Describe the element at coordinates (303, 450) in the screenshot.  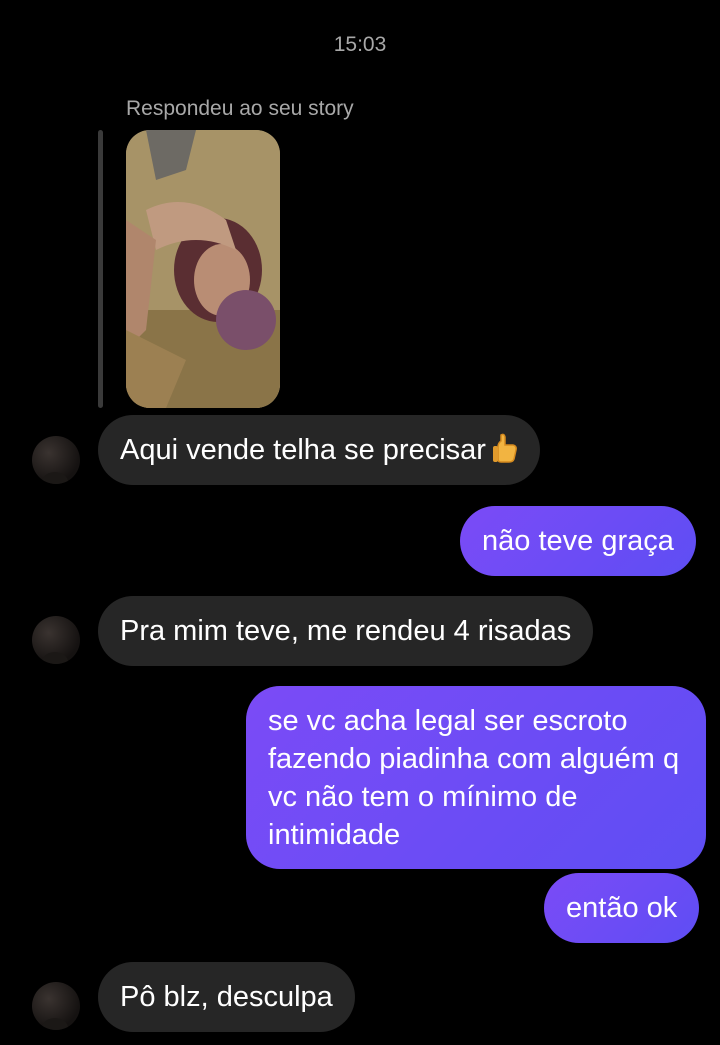
I see `message-text: Aqui vende telha se precisar` at that location.